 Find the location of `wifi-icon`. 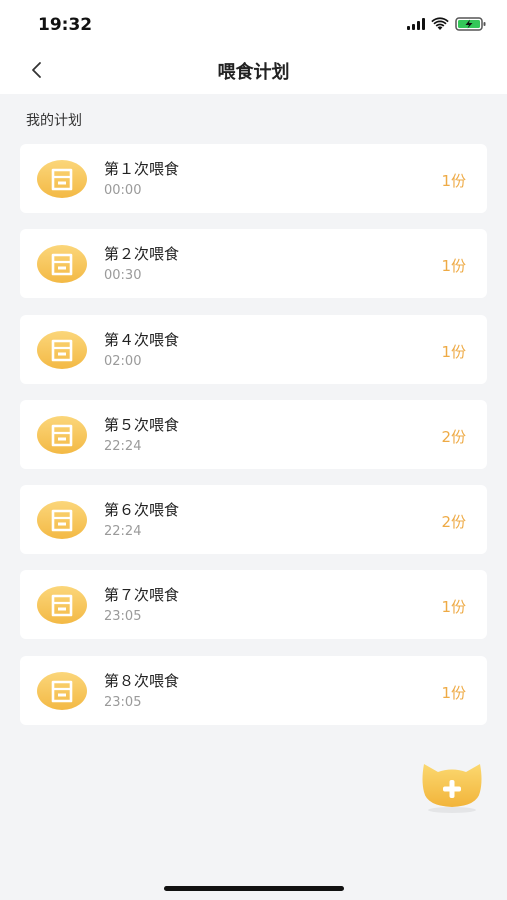

wifi-icon is located at coordinates (440, 23).